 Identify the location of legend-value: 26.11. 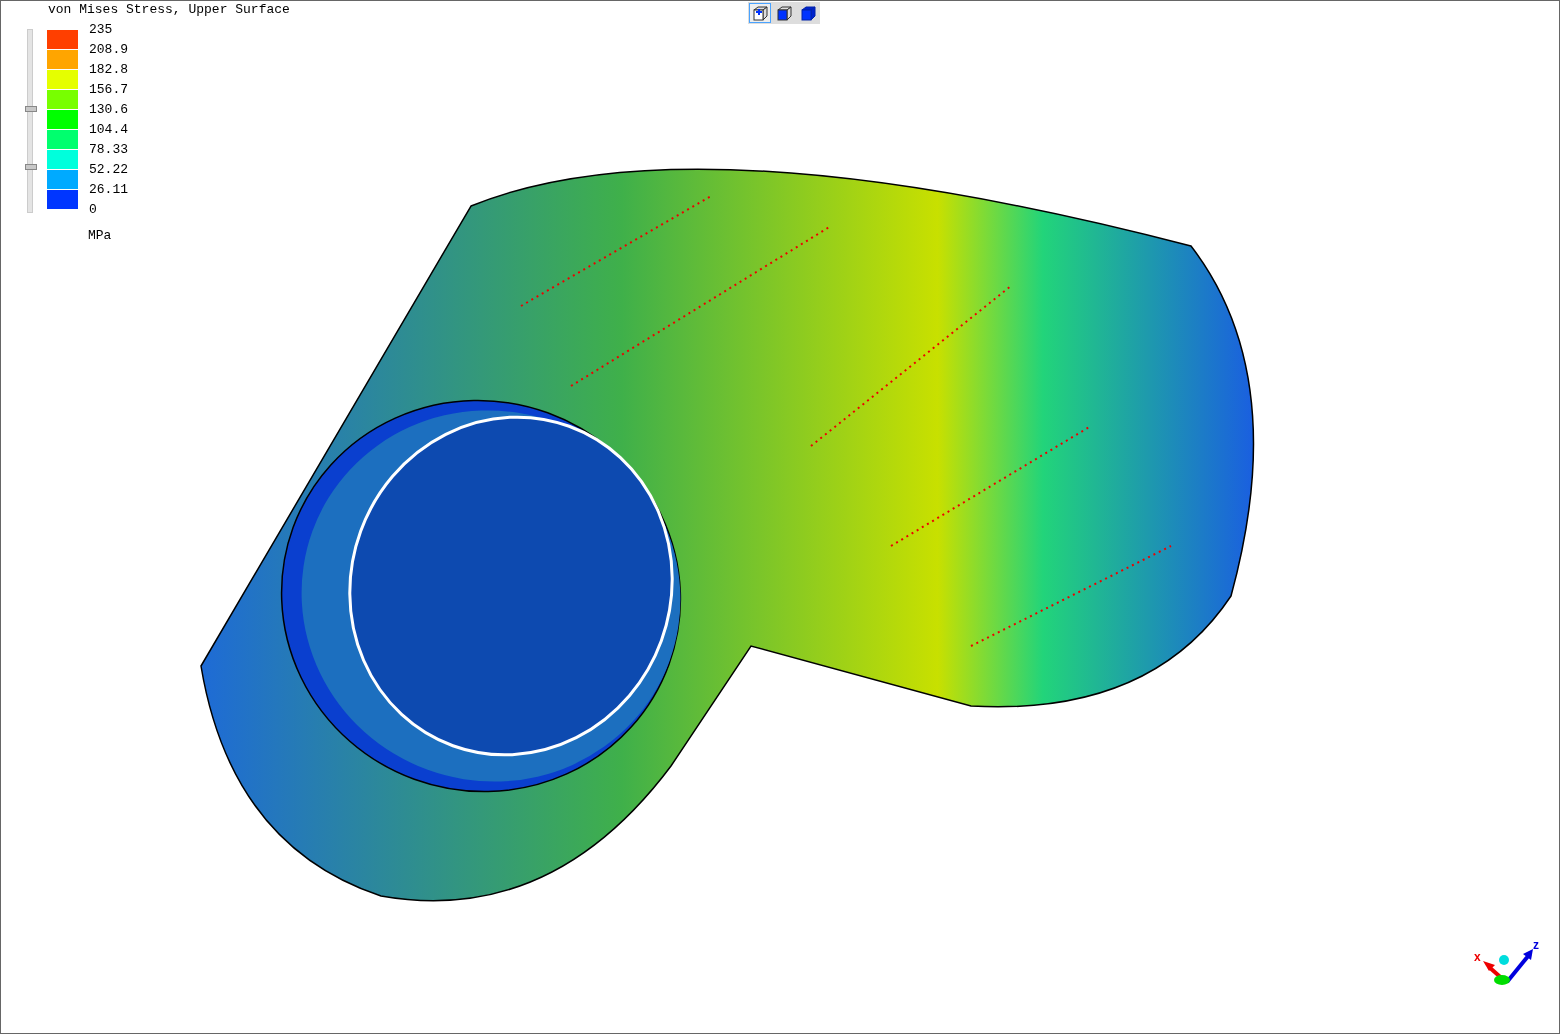
(108, 190).